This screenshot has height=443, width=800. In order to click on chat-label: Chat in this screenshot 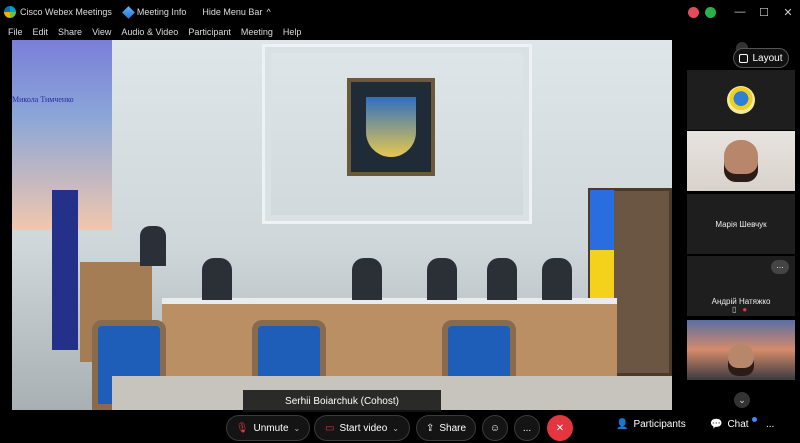, I will do `click(738, 424)`.